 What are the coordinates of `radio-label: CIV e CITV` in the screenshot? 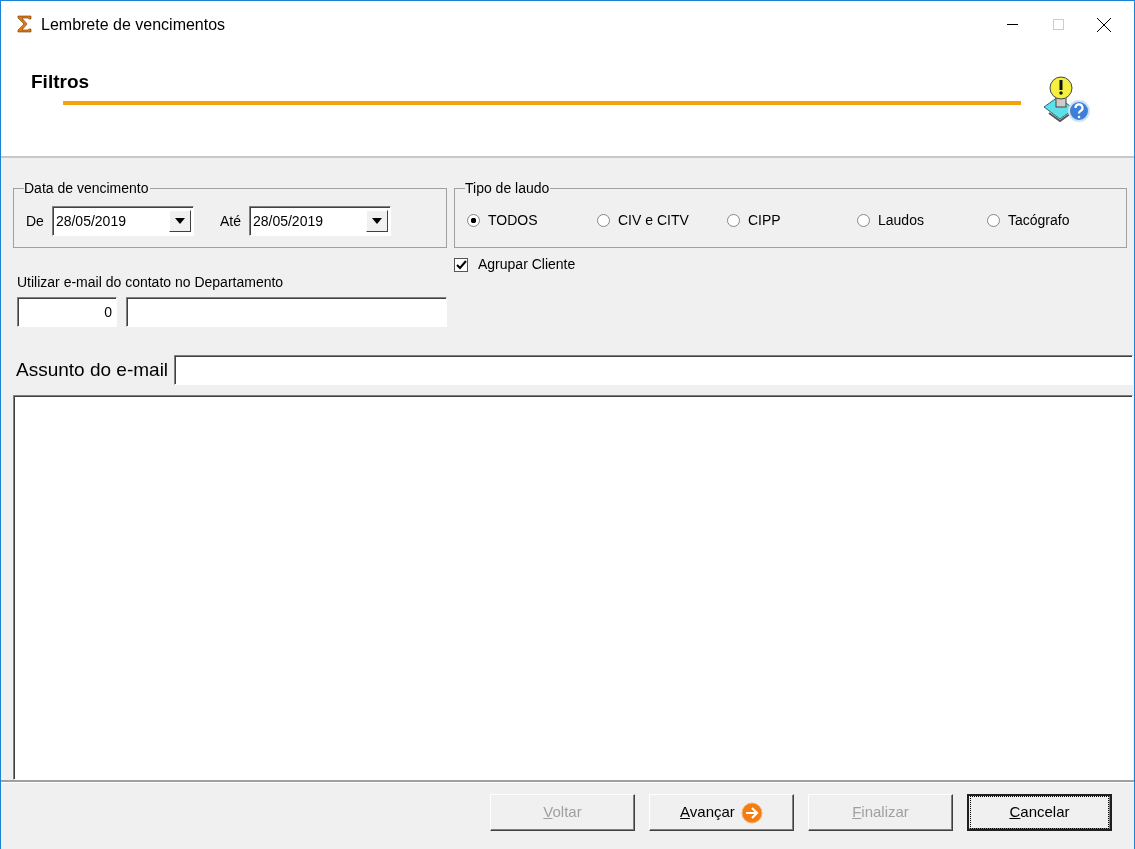 It's located at (653, 220).